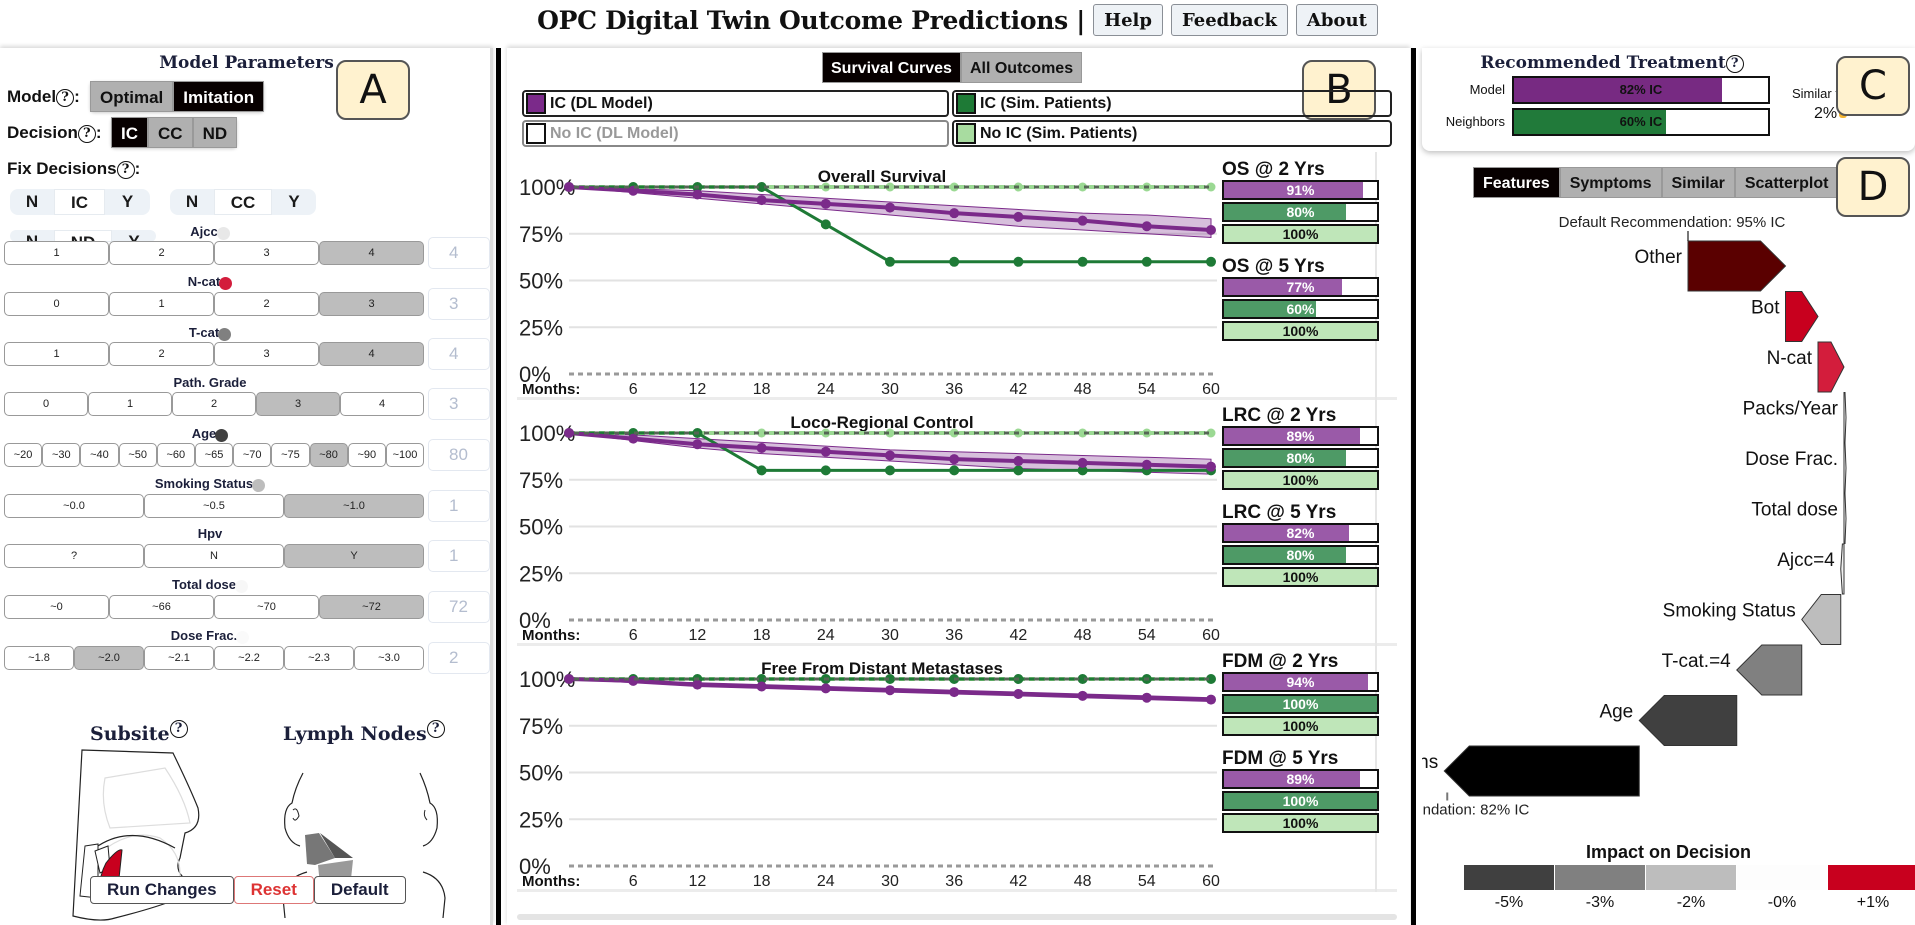  What do you see at coordinates (735, 133) in the screenshot?
I see `legend-no-ic-dl-model: No IC (DL Model)` at bounding box center [735, 133].